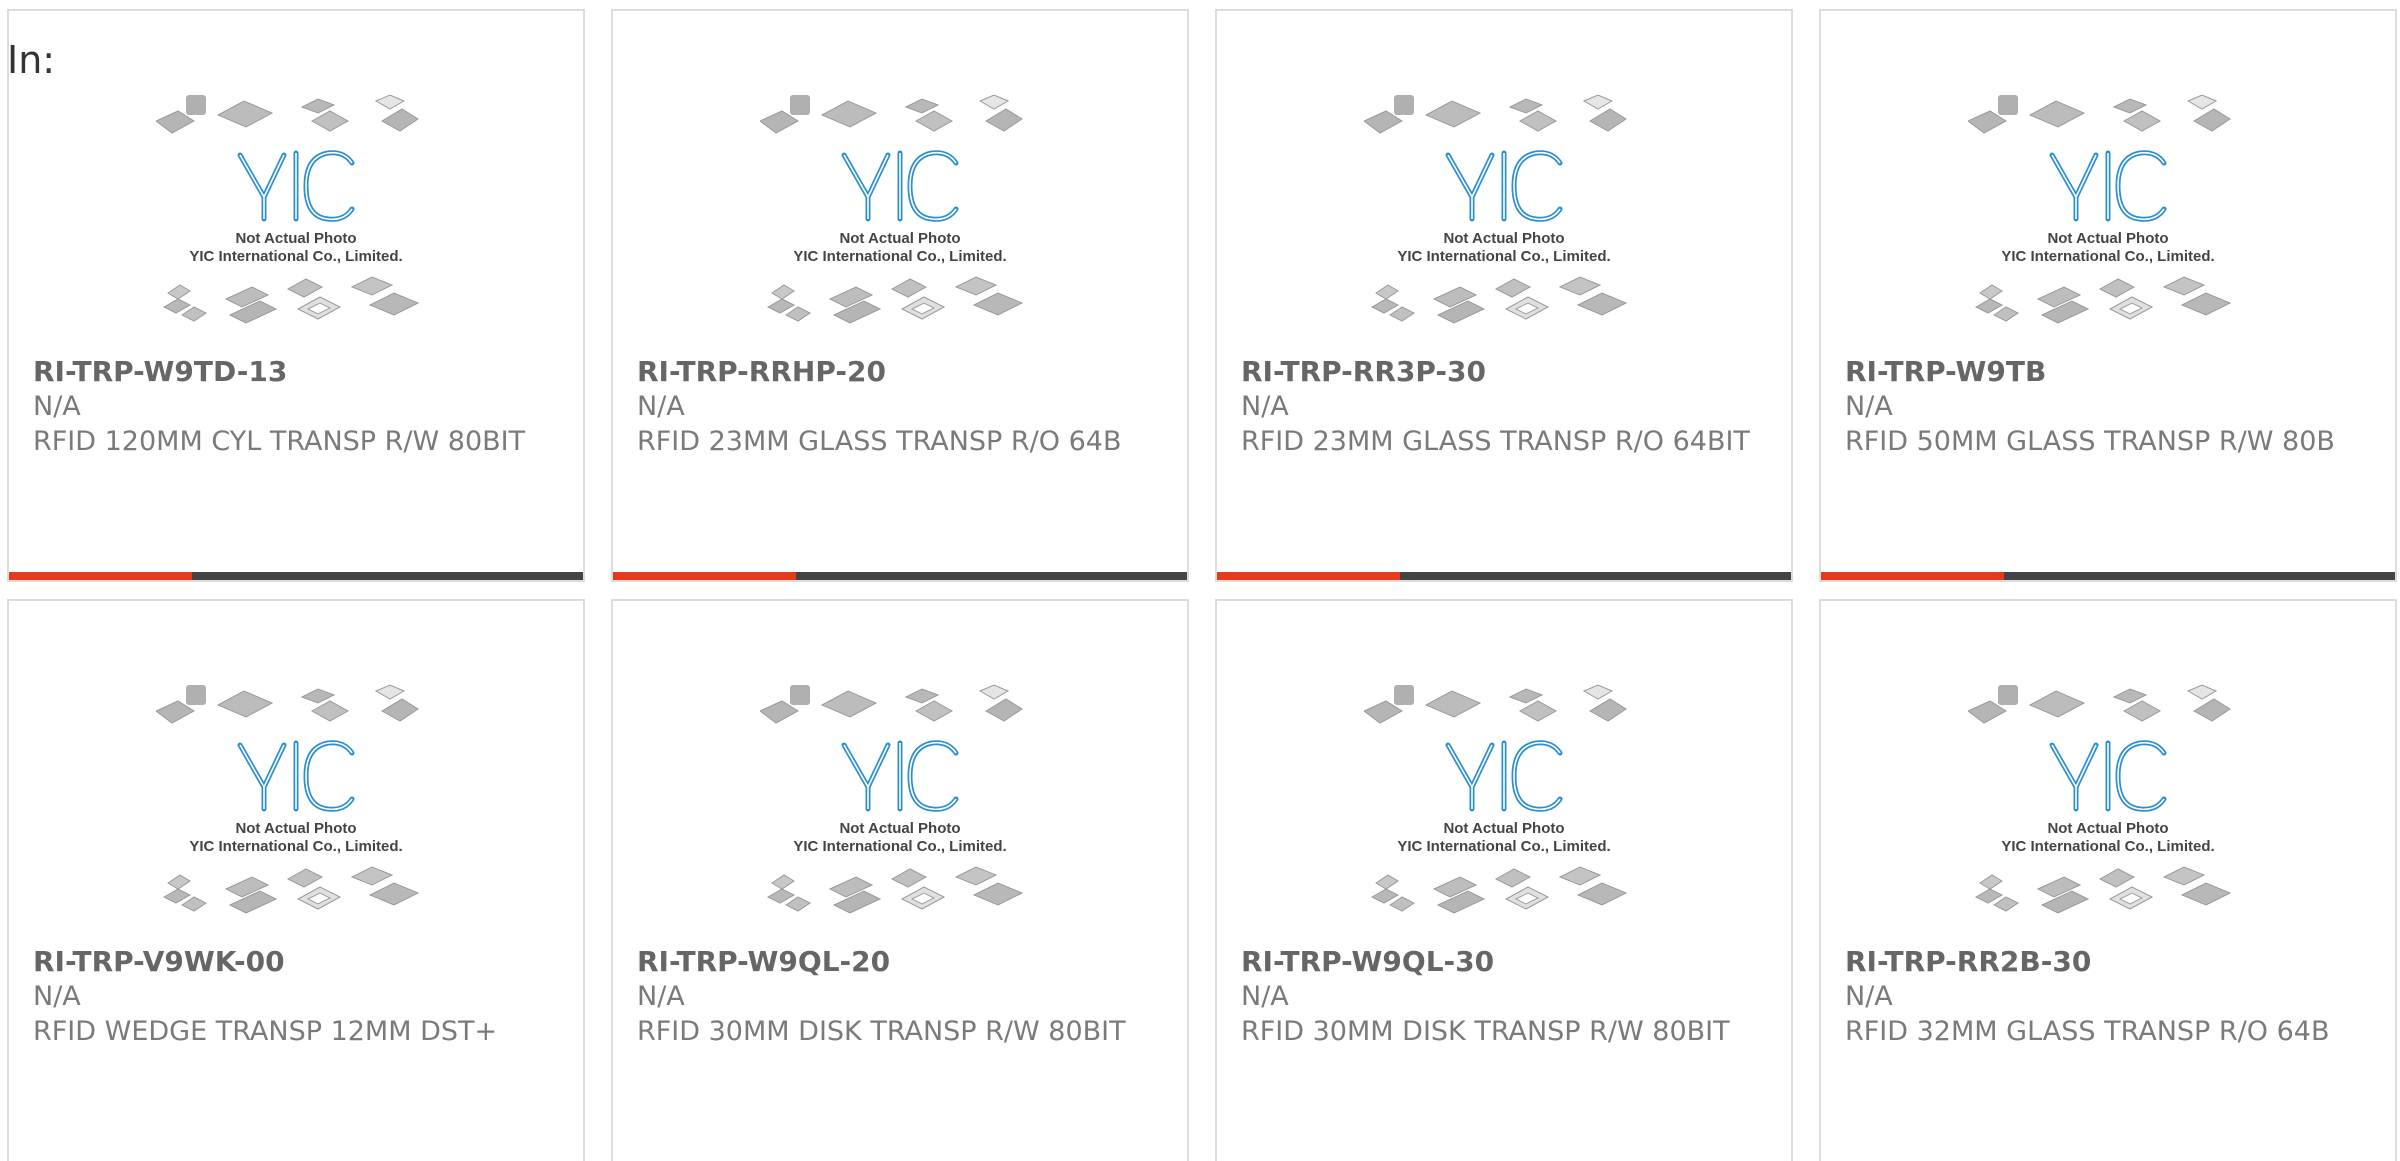 The height and width of the screenshot is (1161, 2400). Describe the element at coordinates (160, 371) in the screenshot. I see `part-number-link: RI-TRP-W9TD-13` at that location.